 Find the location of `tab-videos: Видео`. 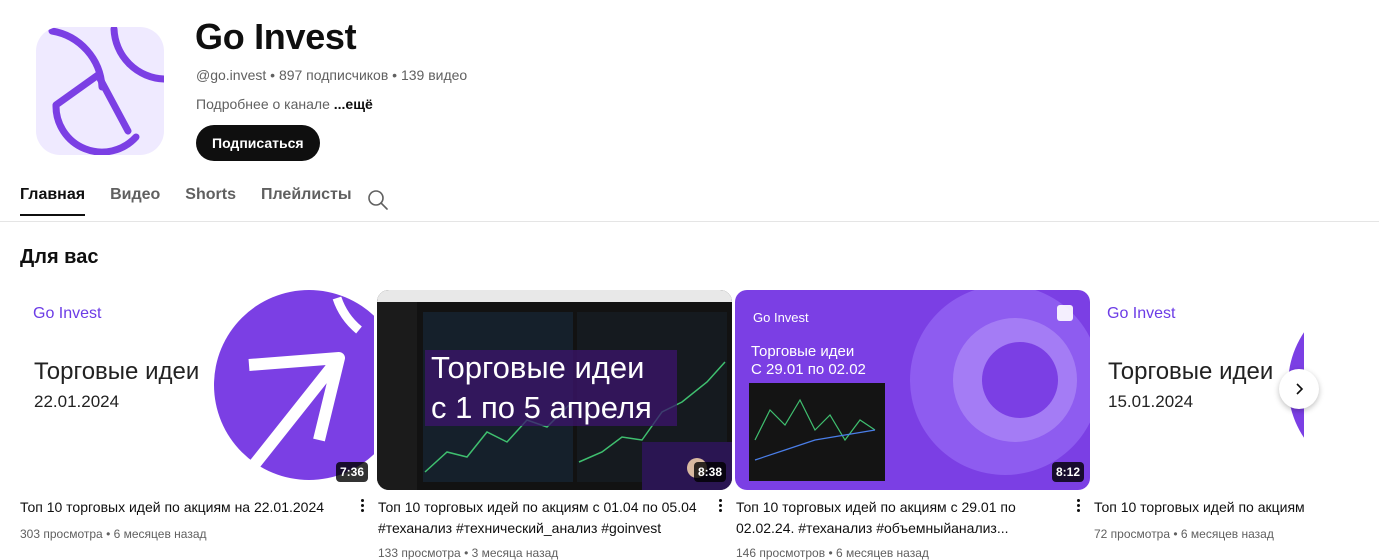

tab-videos: Видео is located at coordinates (135, 201).